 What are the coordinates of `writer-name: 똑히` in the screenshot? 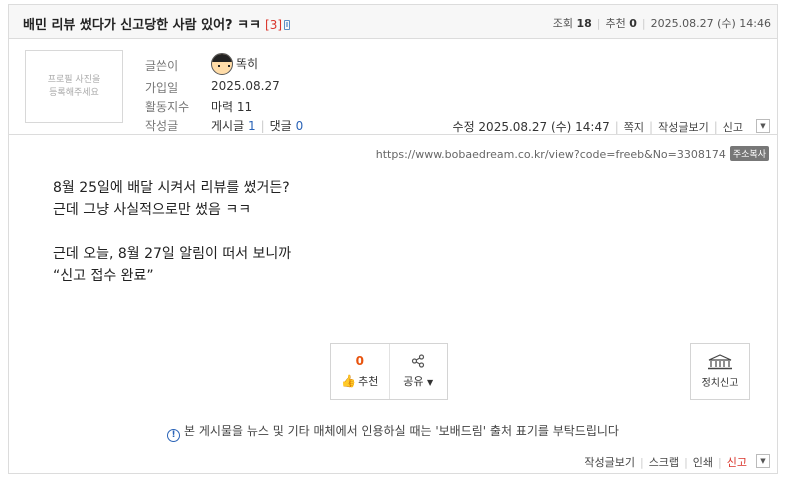 It's located at (247, 64).